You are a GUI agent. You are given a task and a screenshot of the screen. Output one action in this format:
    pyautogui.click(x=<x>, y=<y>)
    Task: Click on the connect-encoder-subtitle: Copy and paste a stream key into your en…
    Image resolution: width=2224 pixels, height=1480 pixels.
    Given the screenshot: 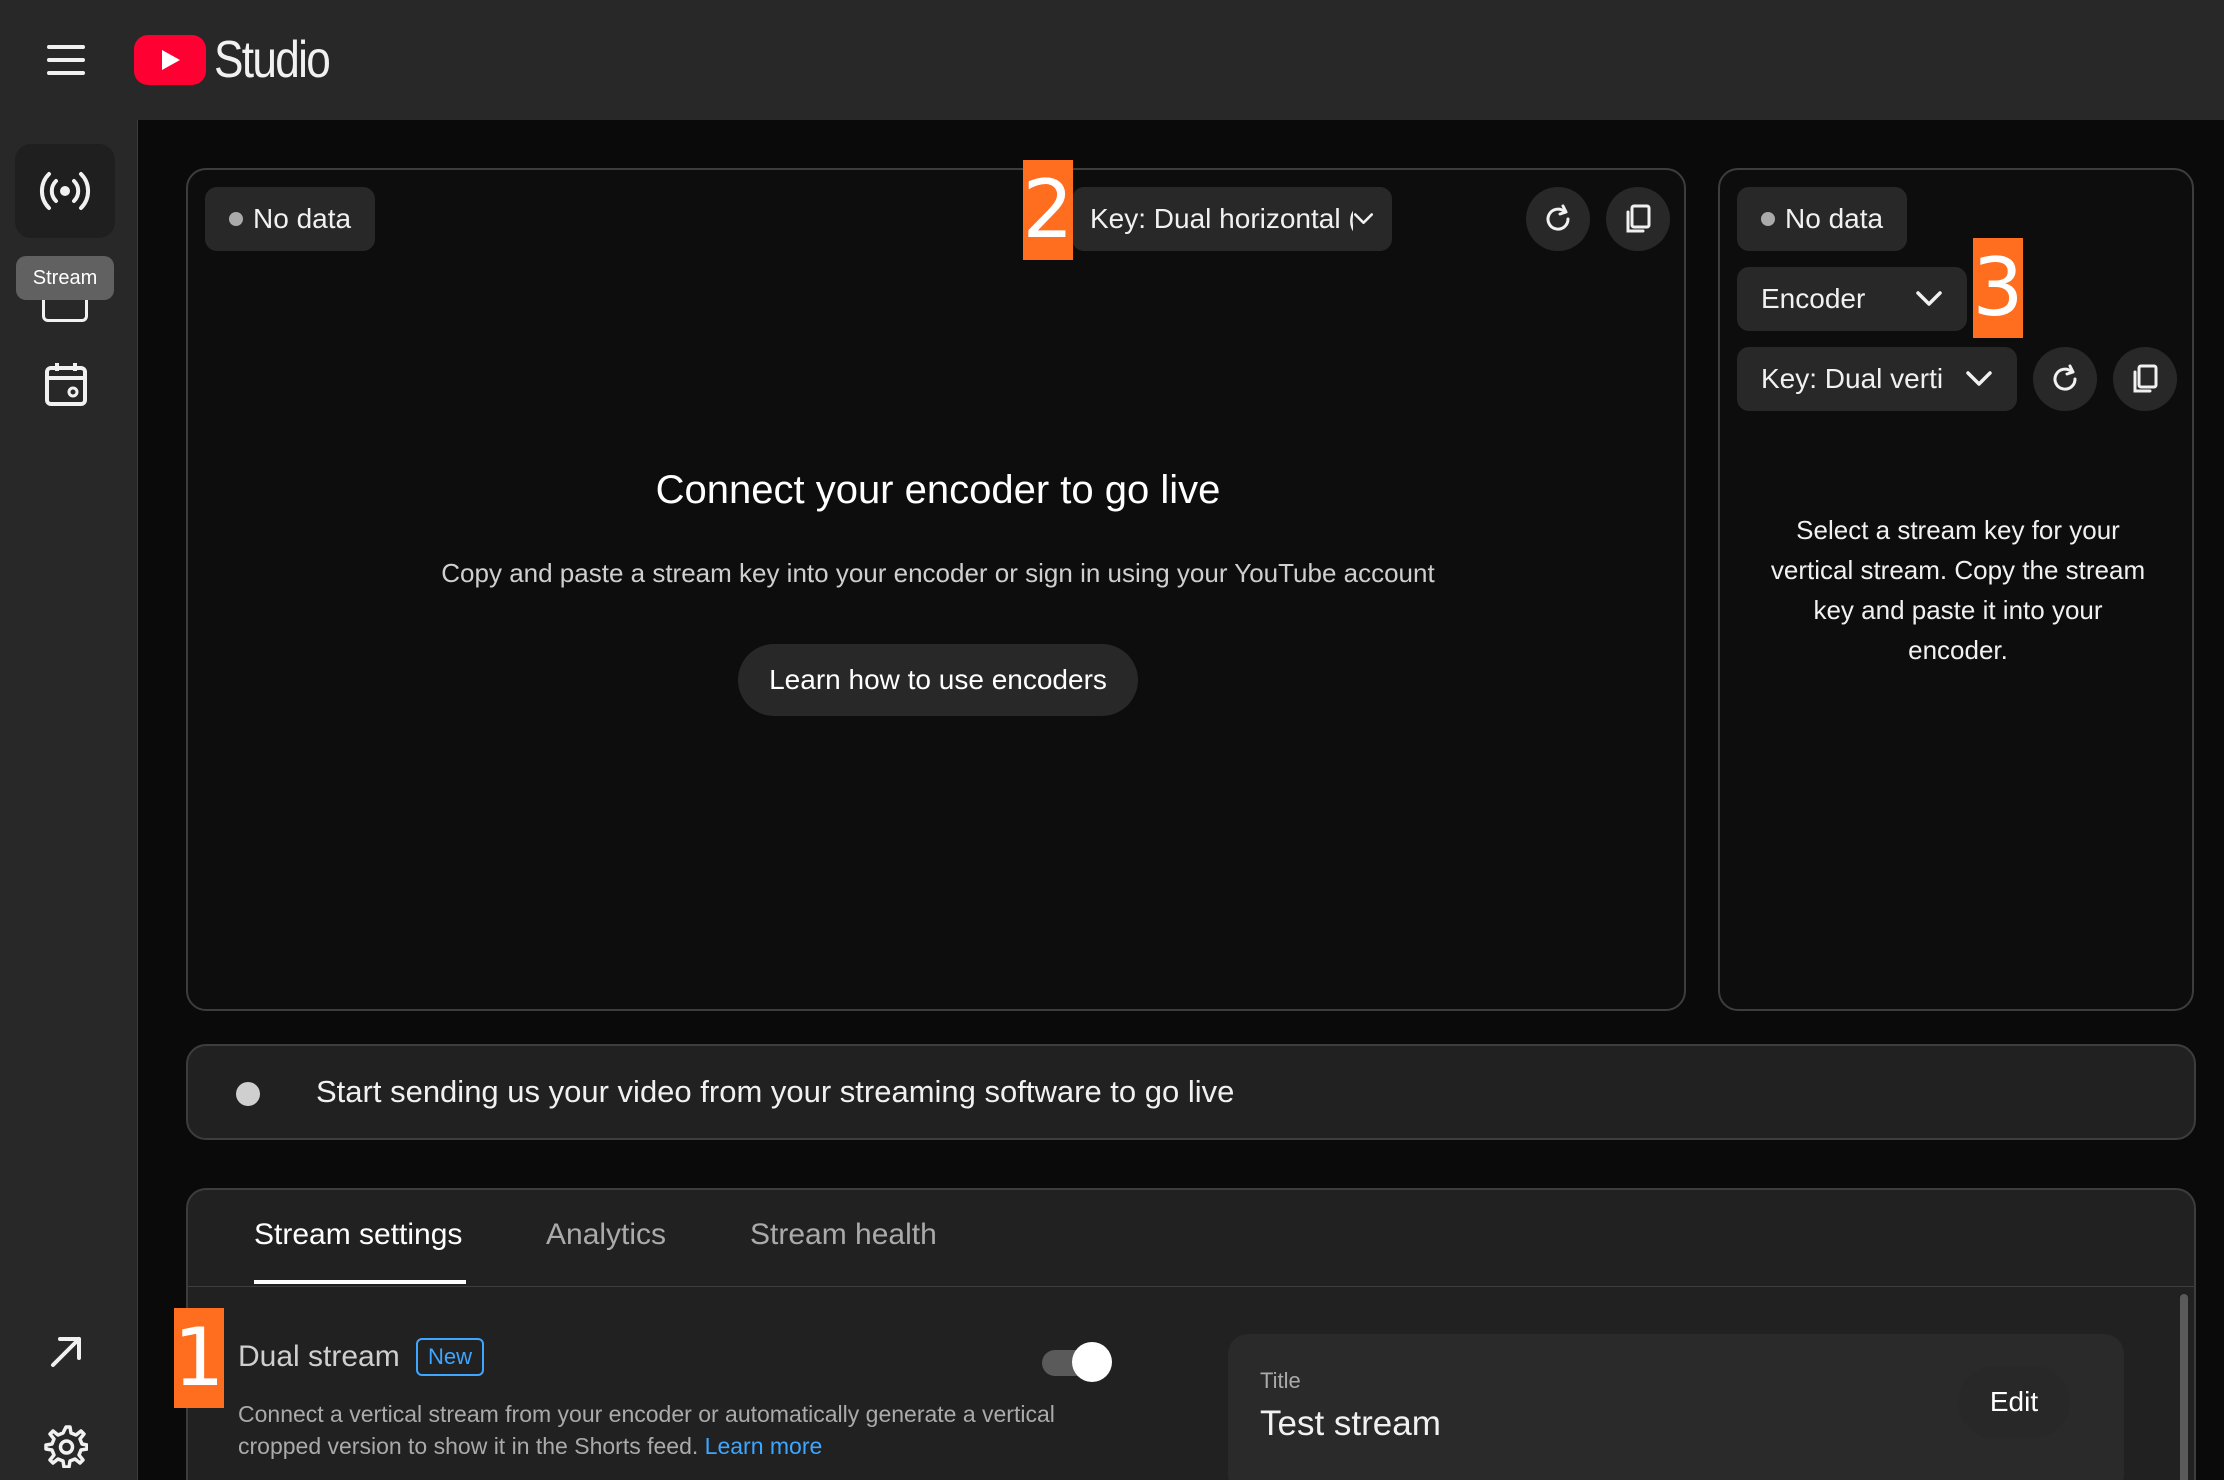 What is the action you would take?
    pyautogui.click(x=938, y=573)
    